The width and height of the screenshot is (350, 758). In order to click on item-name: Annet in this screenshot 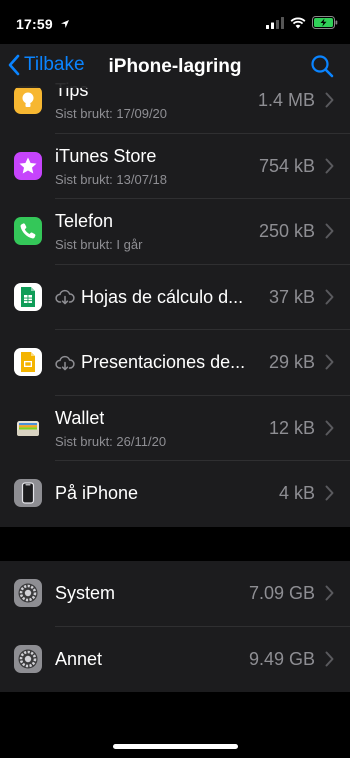, I will do `click(79, 658)`.